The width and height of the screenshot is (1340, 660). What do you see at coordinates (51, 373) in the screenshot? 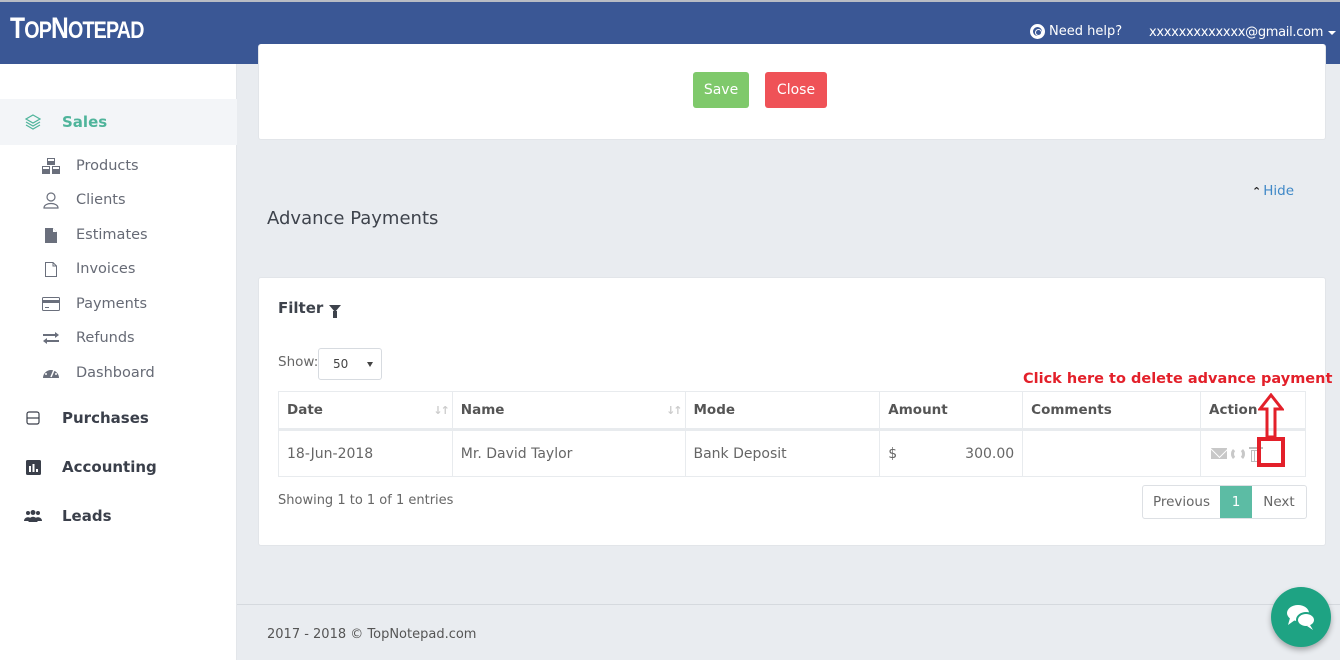
I see `tachometer-icon` at bounding box center [51, 373].